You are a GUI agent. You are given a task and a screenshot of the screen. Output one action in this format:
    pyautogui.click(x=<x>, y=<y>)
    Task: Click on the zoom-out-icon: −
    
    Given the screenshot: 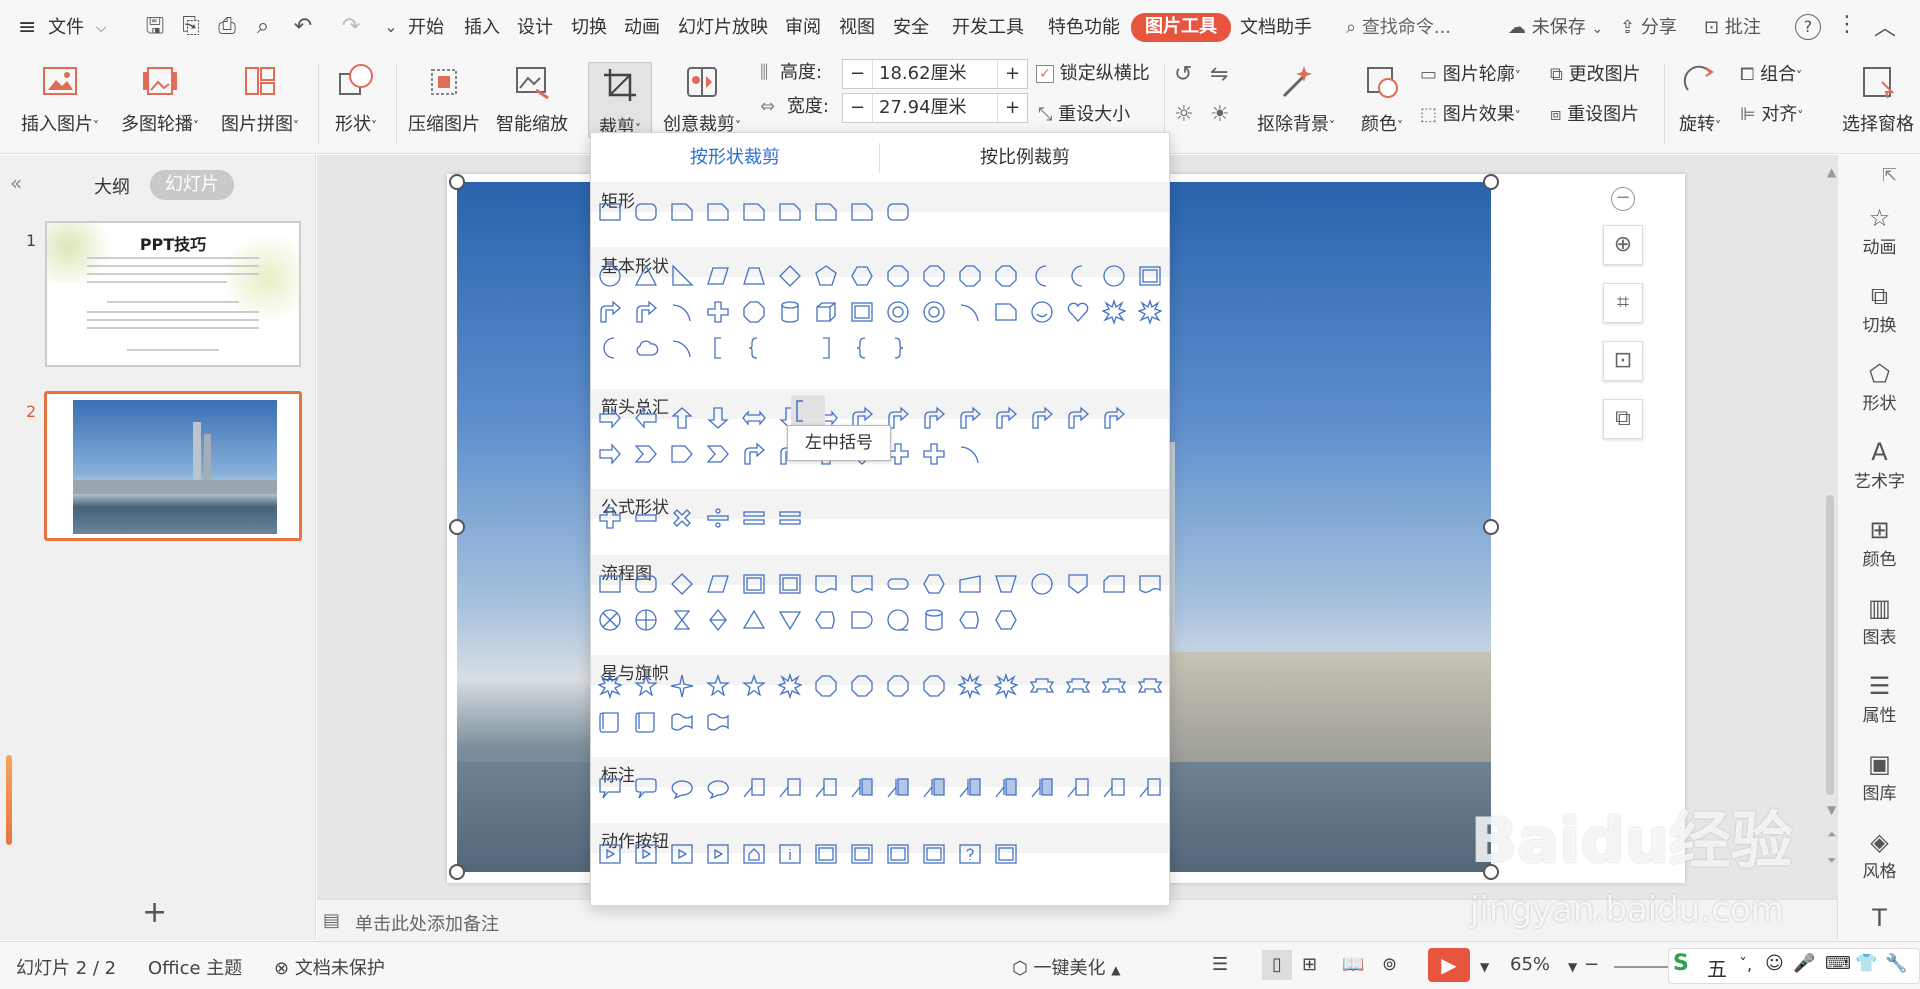 What is the action you would take?
    pyautogui.click(x=1591, y=964)
    